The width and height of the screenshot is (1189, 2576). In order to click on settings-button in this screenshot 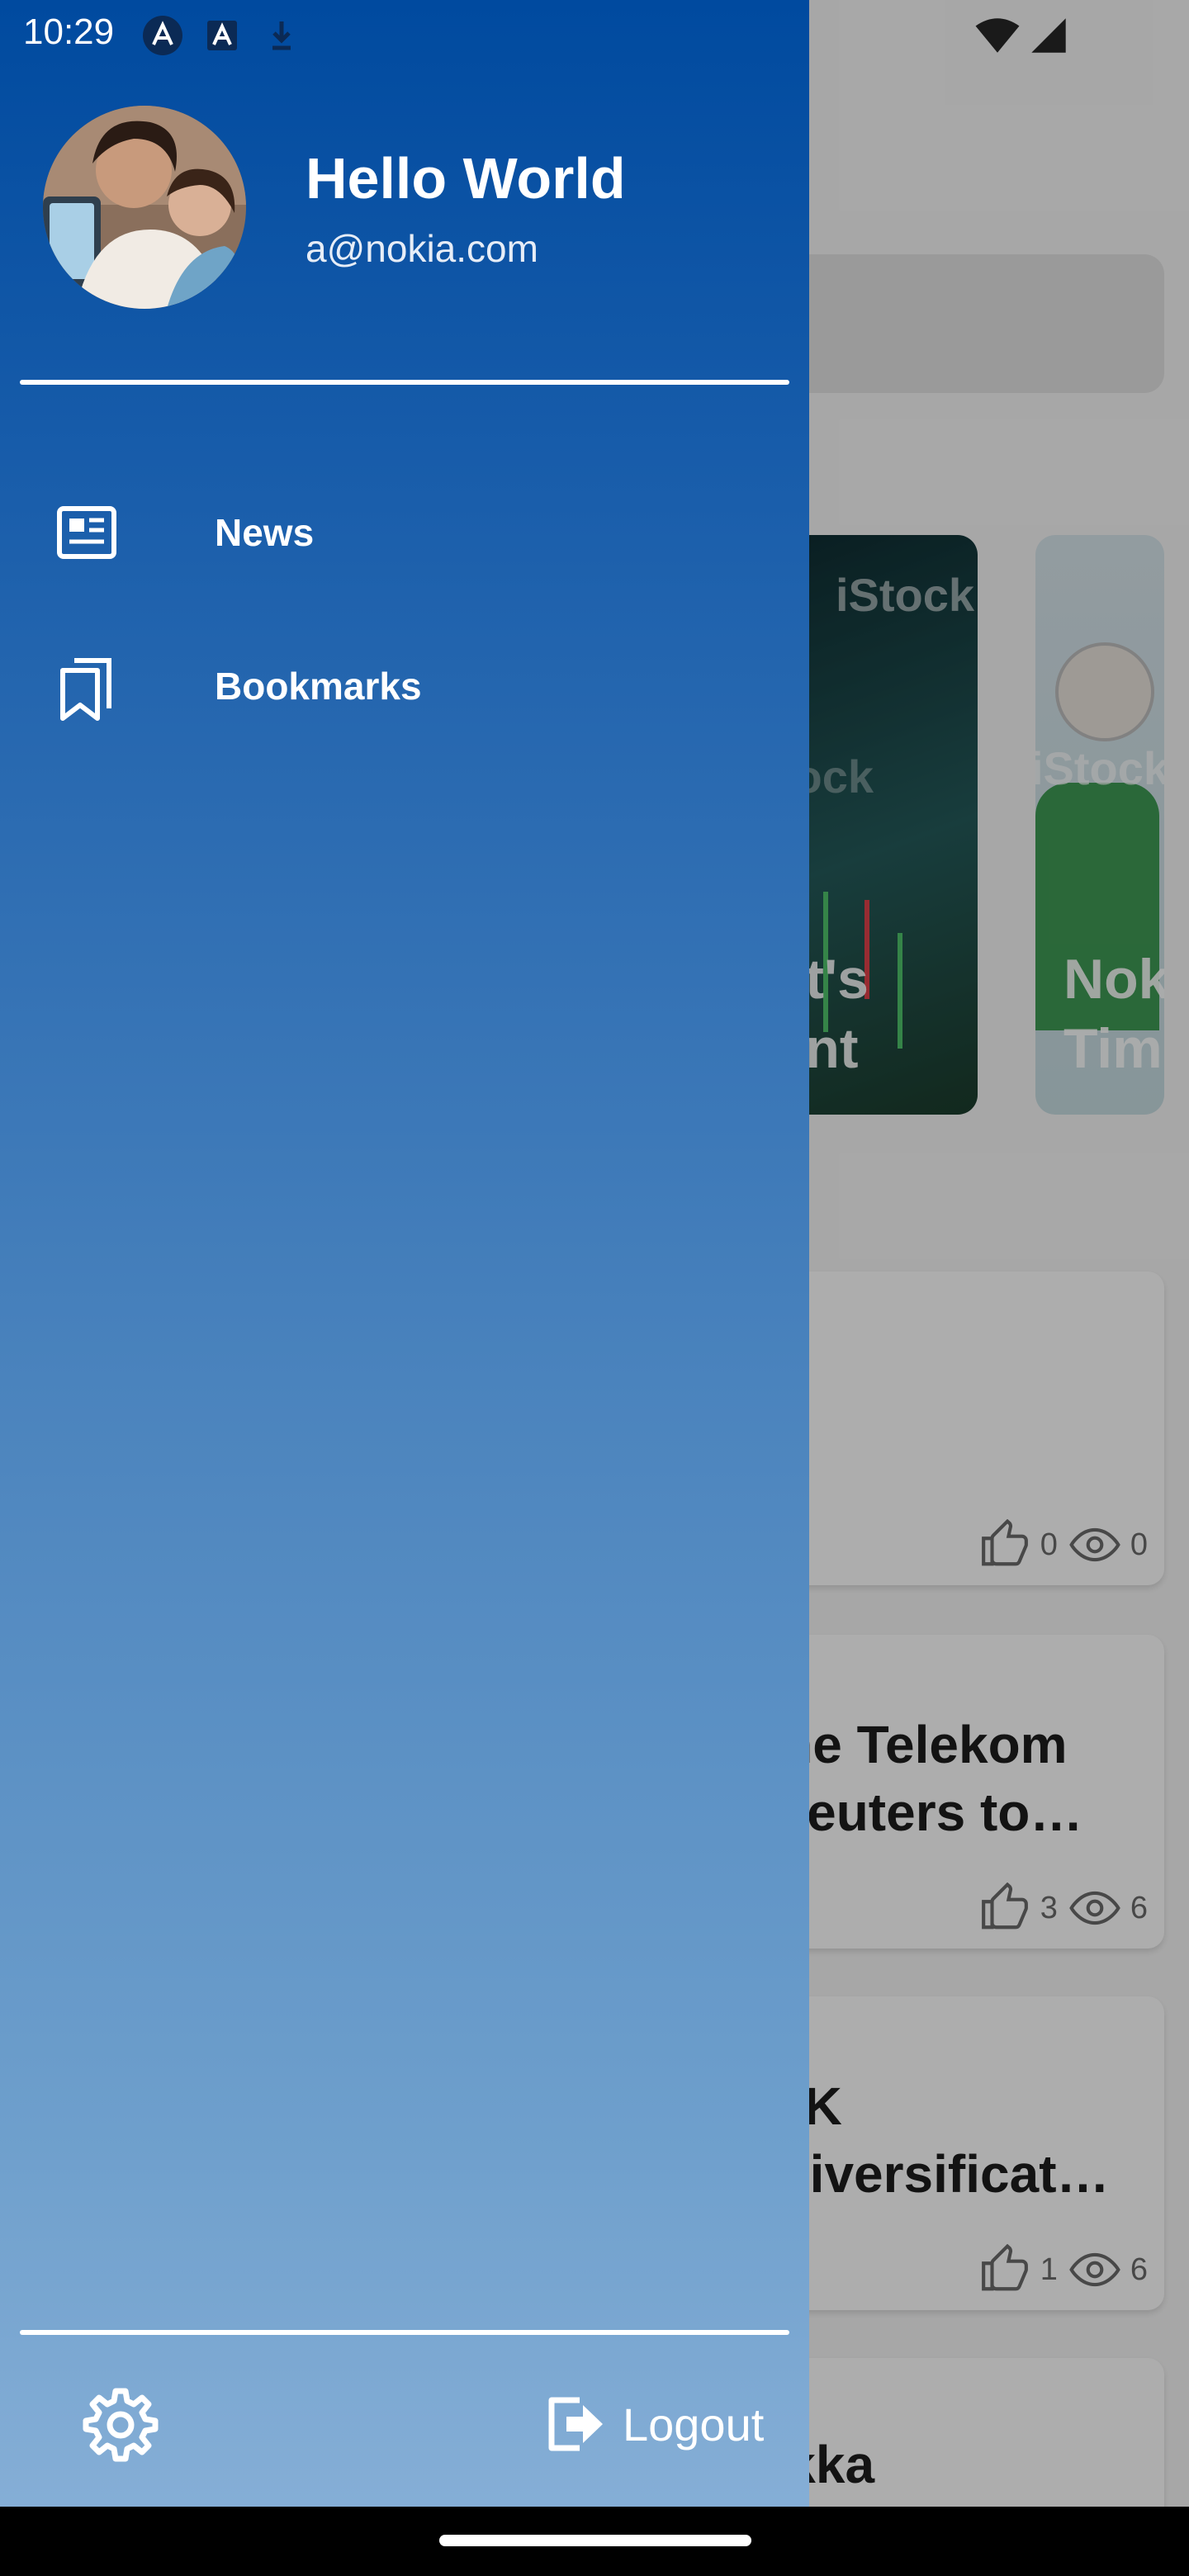, I will do `click(120, 2424)`.